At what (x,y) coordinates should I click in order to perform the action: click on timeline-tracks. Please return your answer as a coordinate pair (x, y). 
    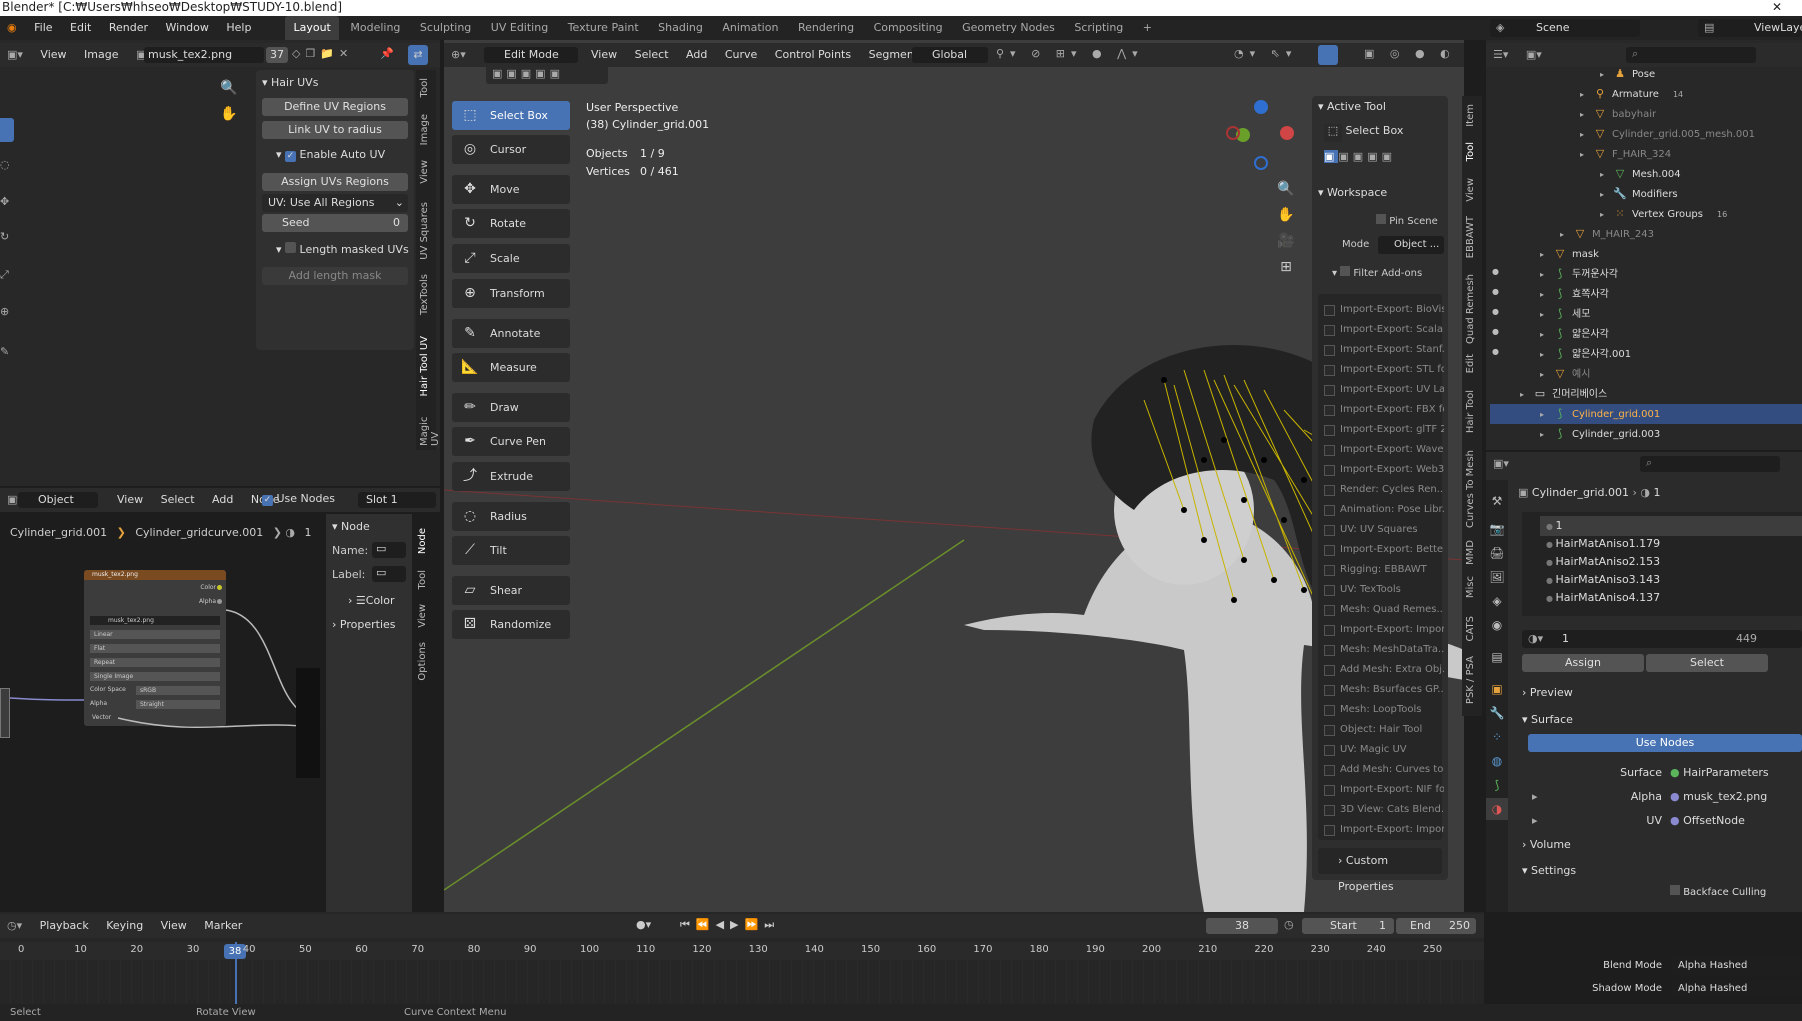
    Looking at the image, I should click on (742, 982).